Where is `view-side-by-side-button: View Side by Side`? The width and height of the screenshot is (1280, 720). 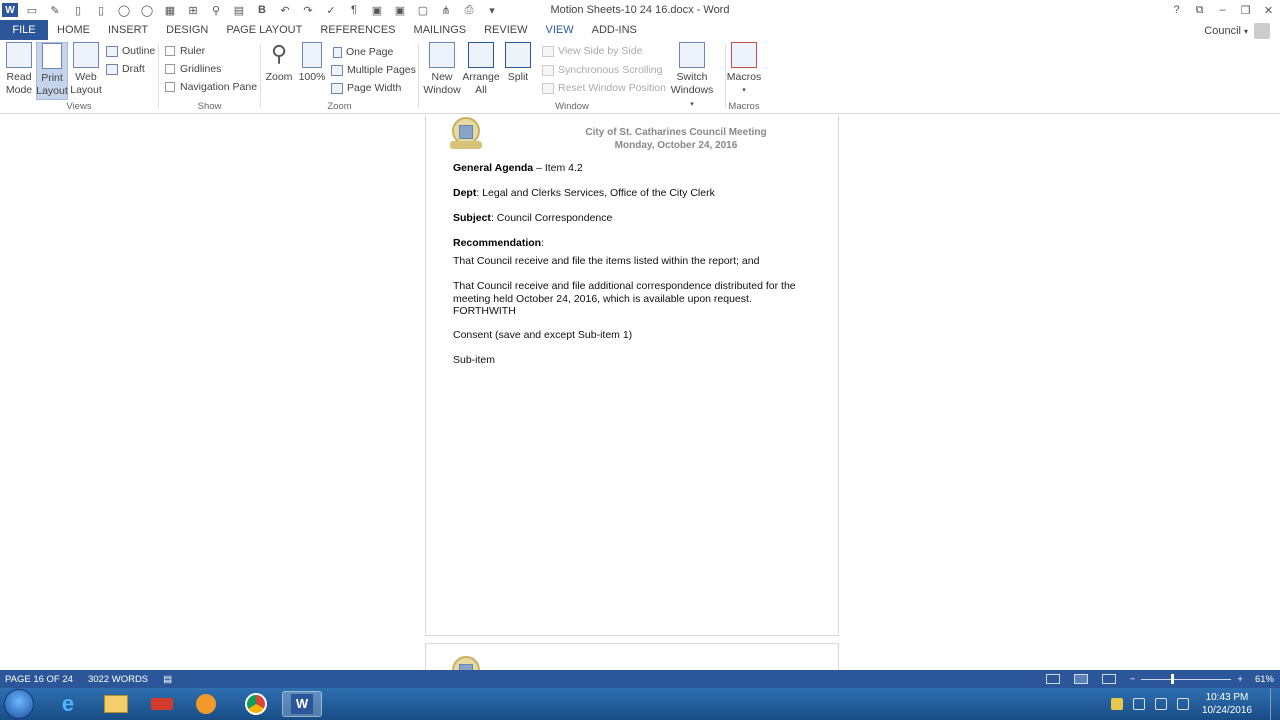 view-side-by-side-button: View Side by Side is located at coordinates (592, 51).